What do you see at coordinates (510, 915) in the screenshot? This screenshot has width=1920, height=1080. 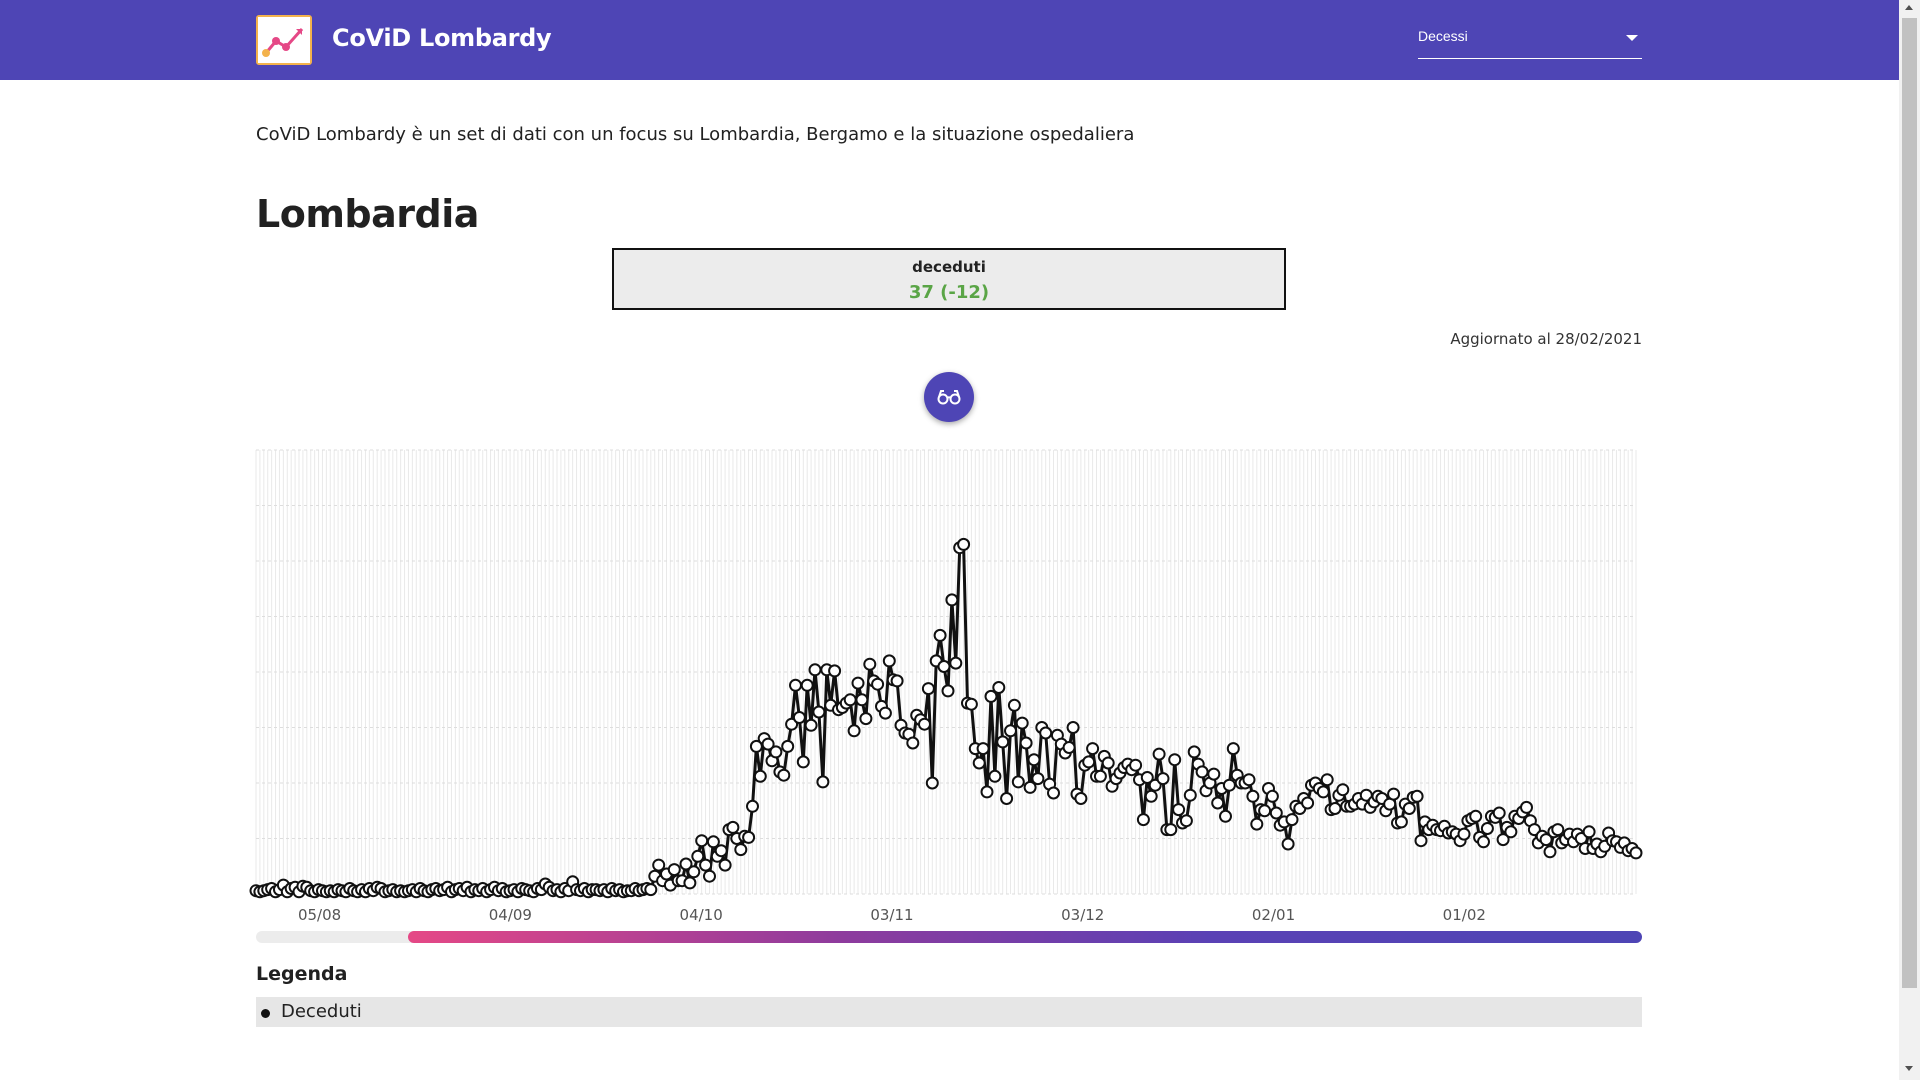 I see `x-tick-label: 04/09` at bounding box center [510, 915].